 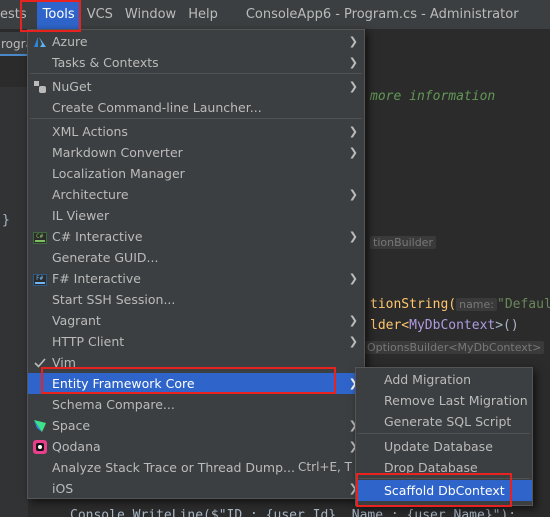 What do you see at coordinates (63, 488) in the screenshot?
I see `menu-item-label: iOS` at bounding box center [63, 488].